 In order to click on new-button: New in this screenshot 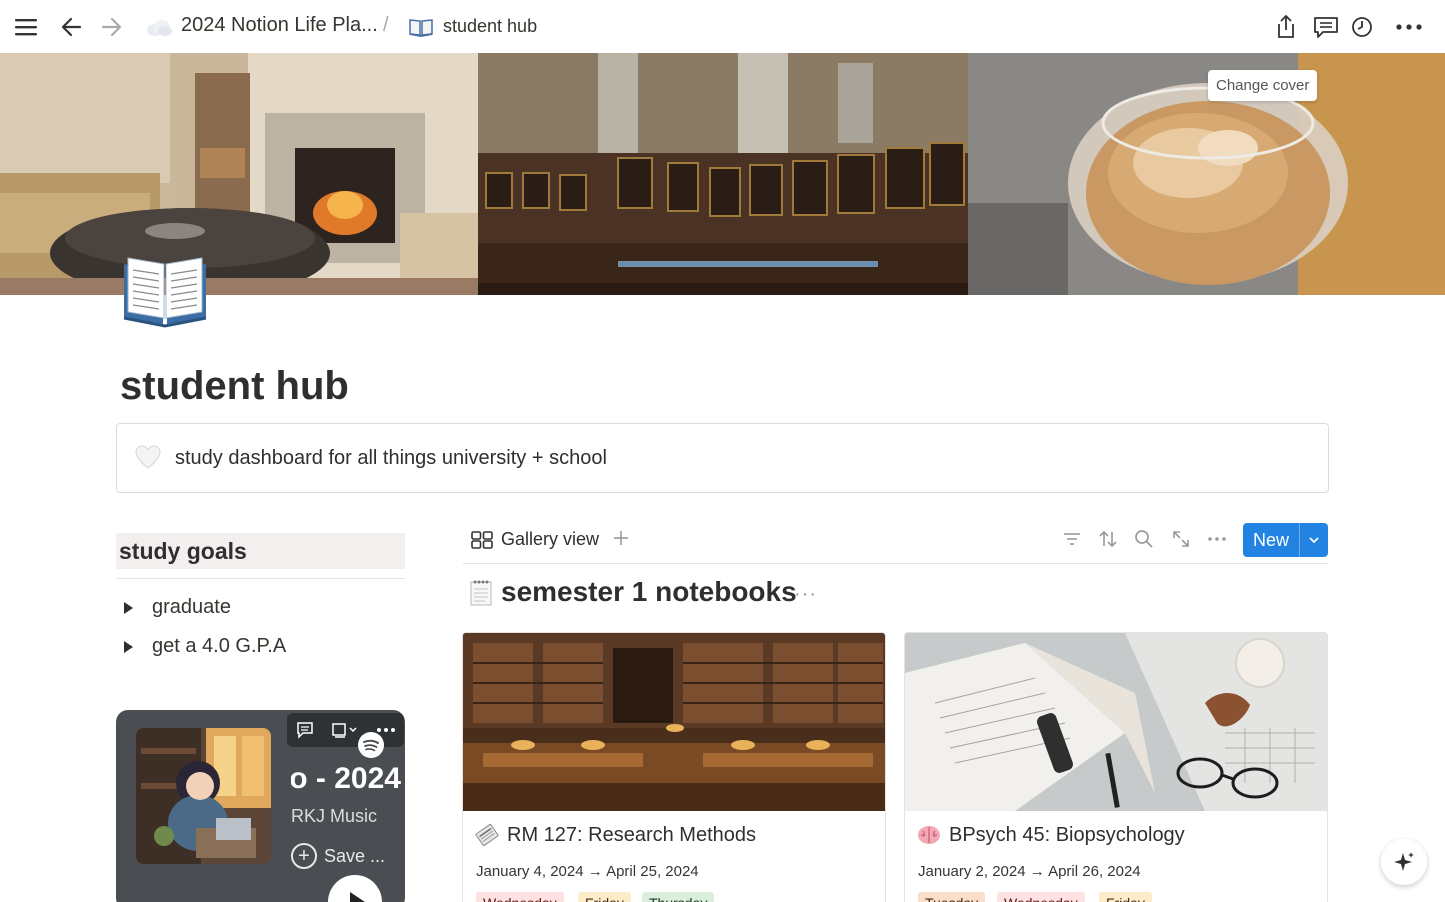, I will do `click(1285, 540)`.